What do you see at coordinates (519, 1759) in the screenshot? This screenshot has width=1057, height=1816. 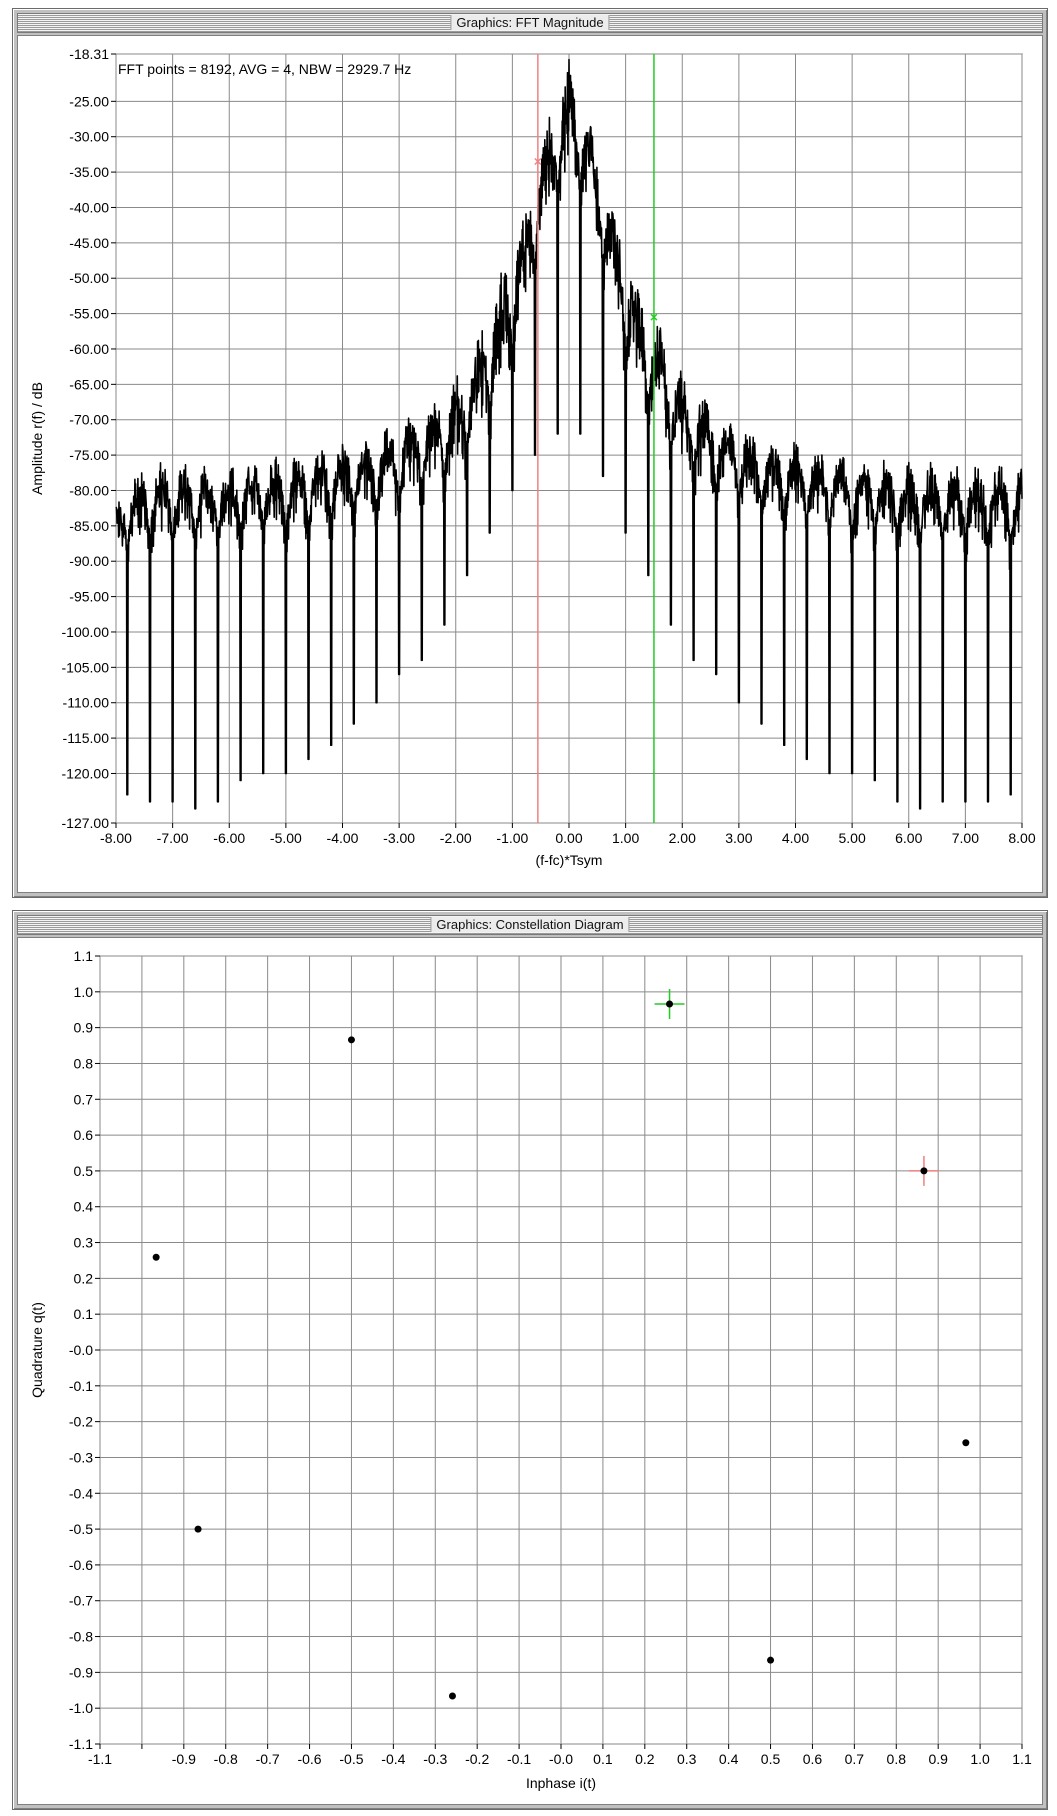 I see `constellation-x-tick-label: -0.1` at bounding box center [519, 1759].